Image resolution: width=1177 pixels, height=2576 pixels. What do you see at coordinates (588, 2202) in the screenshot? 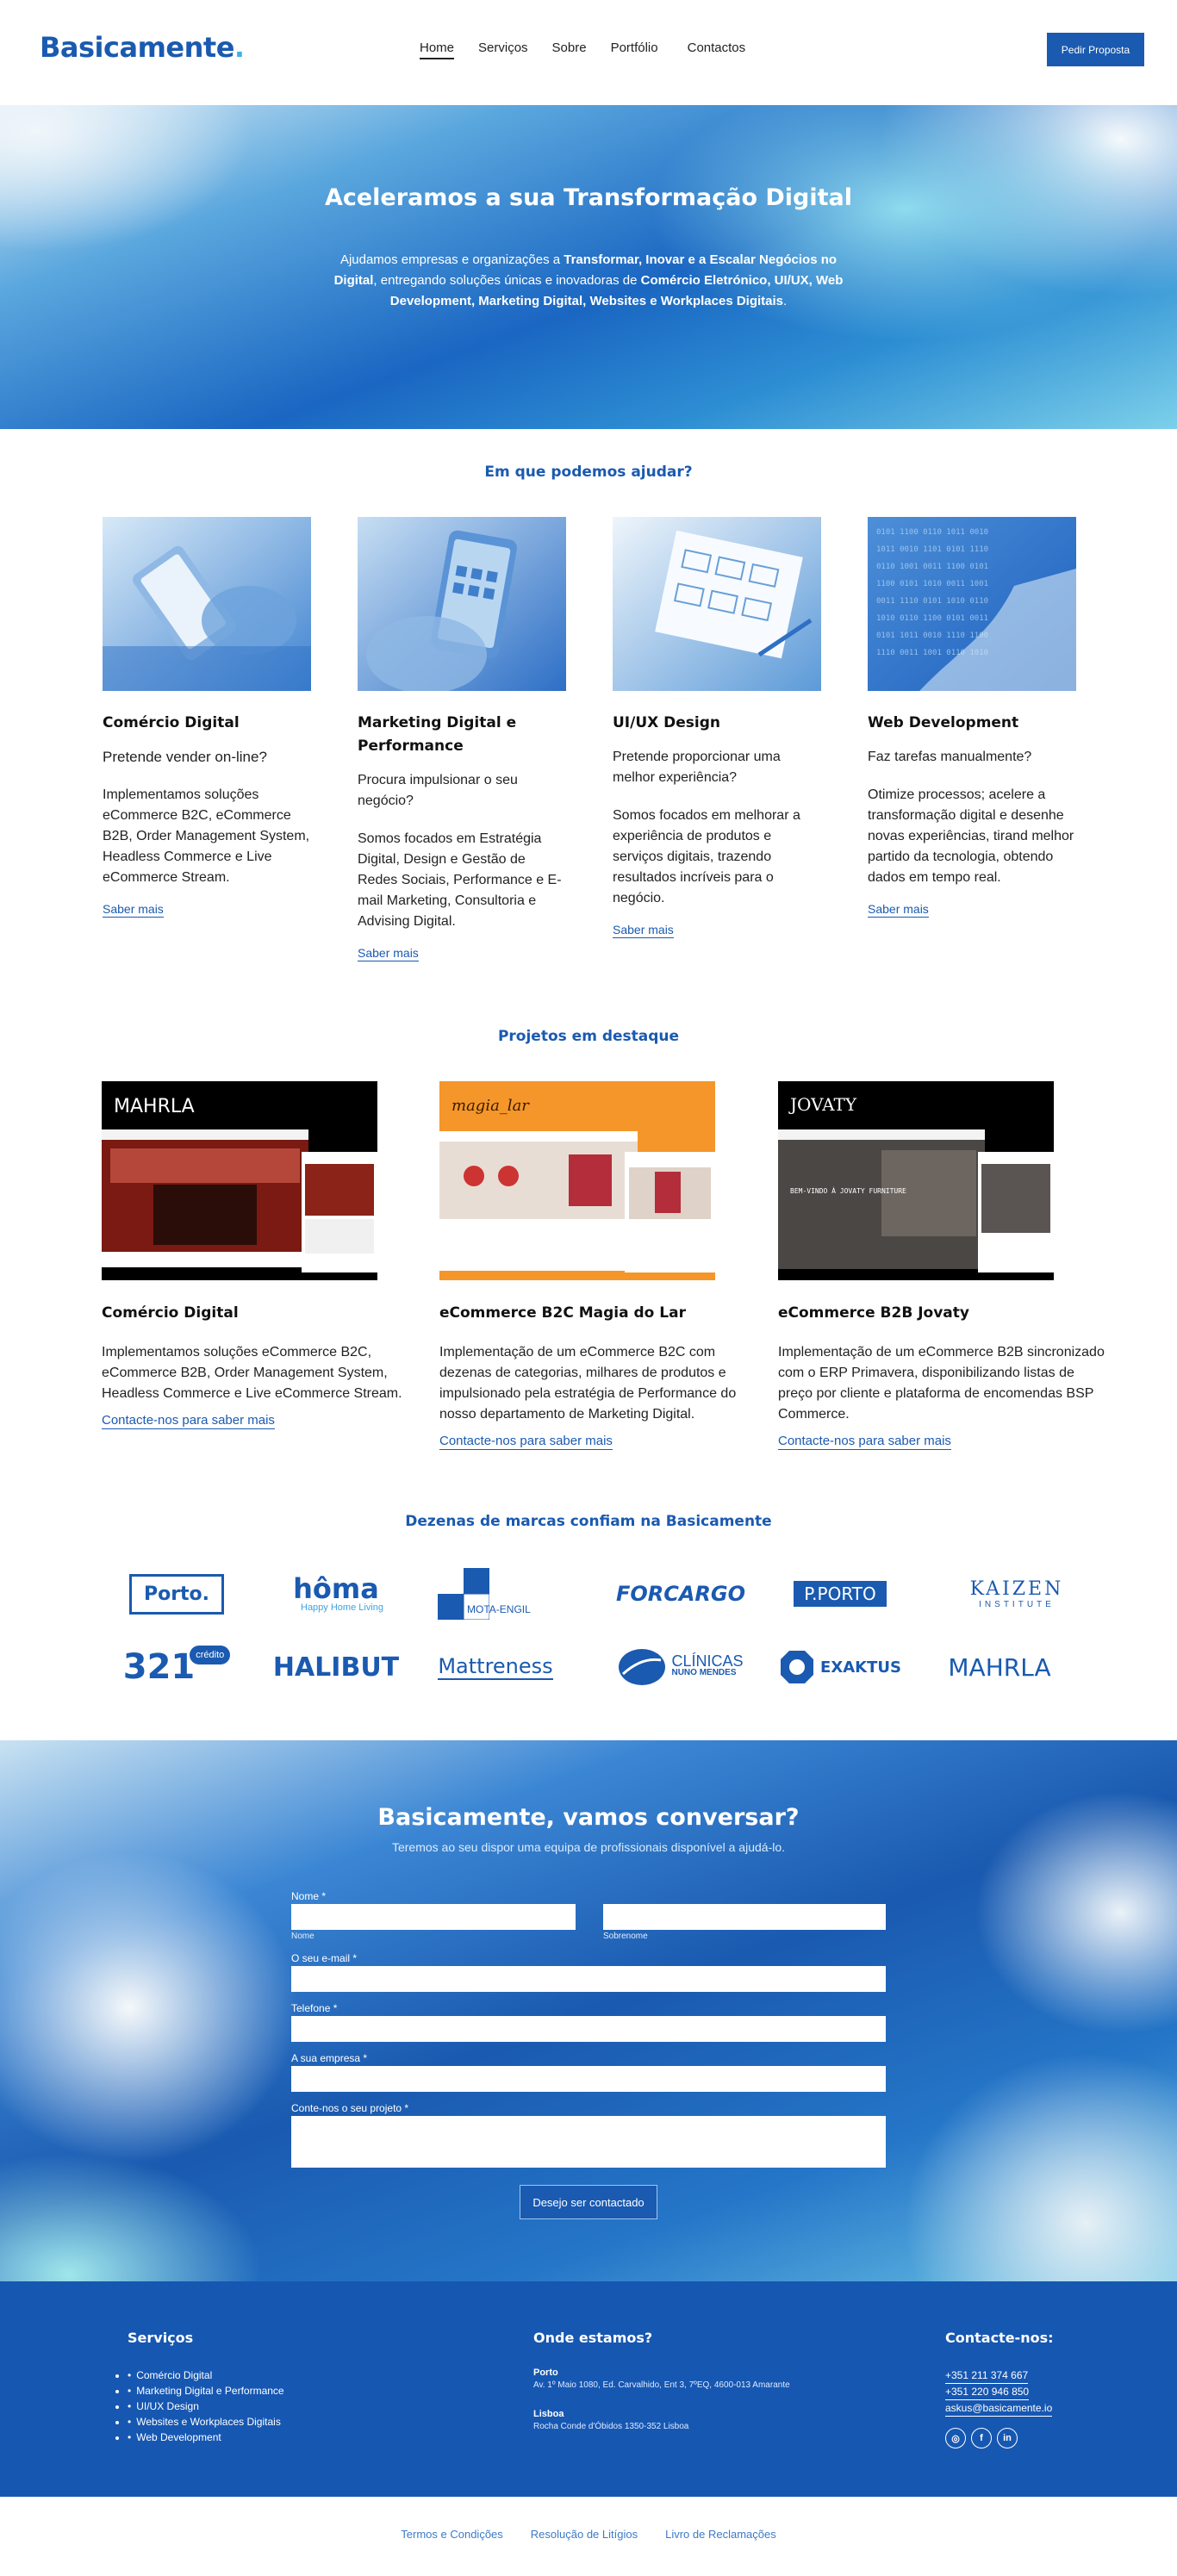
I see `submit-contact-button: Desejo ser contactado` at bounding box center [588, 2202].